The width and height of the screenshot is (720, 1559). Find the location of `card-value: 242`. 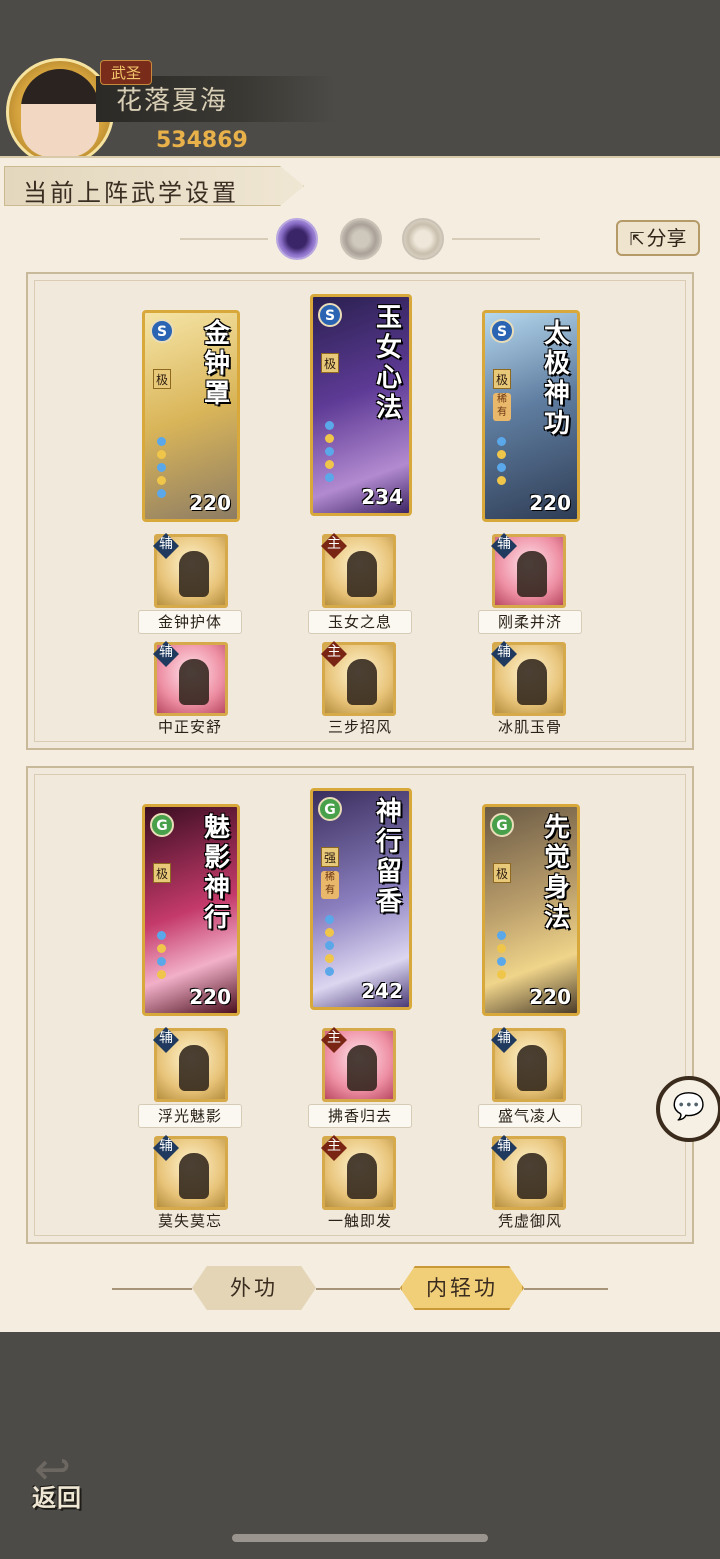

card-value: 242 is located at coordinates (382, 991).